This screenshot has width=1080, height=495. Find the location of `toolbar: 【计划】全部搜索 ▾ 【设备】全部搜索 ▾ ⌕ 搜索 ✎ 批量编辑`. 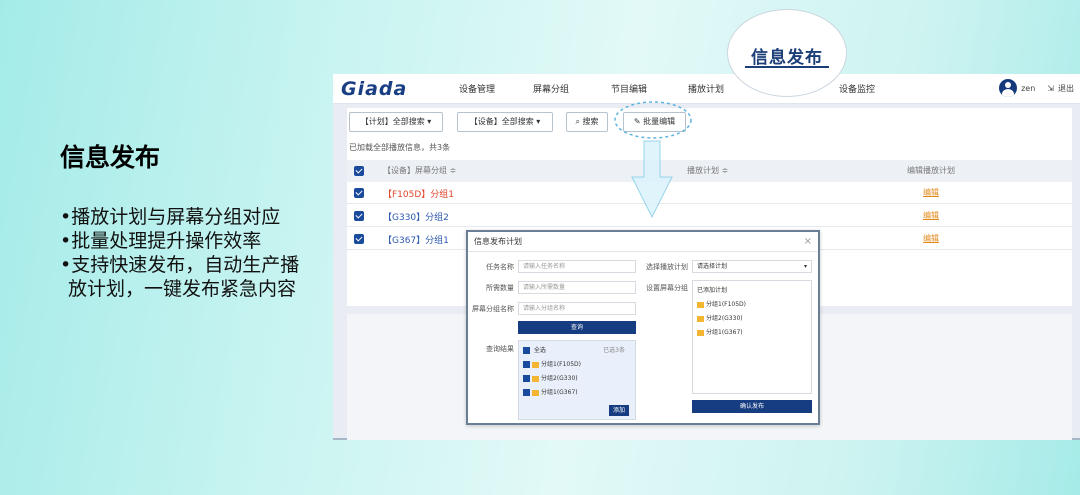

toolbar: 【计划】全部搜索 ▾ 【设备】全部搜索 ▾ ⌕ 搜索 ✎ 批量编辑 is located at coordinates (709, 123).